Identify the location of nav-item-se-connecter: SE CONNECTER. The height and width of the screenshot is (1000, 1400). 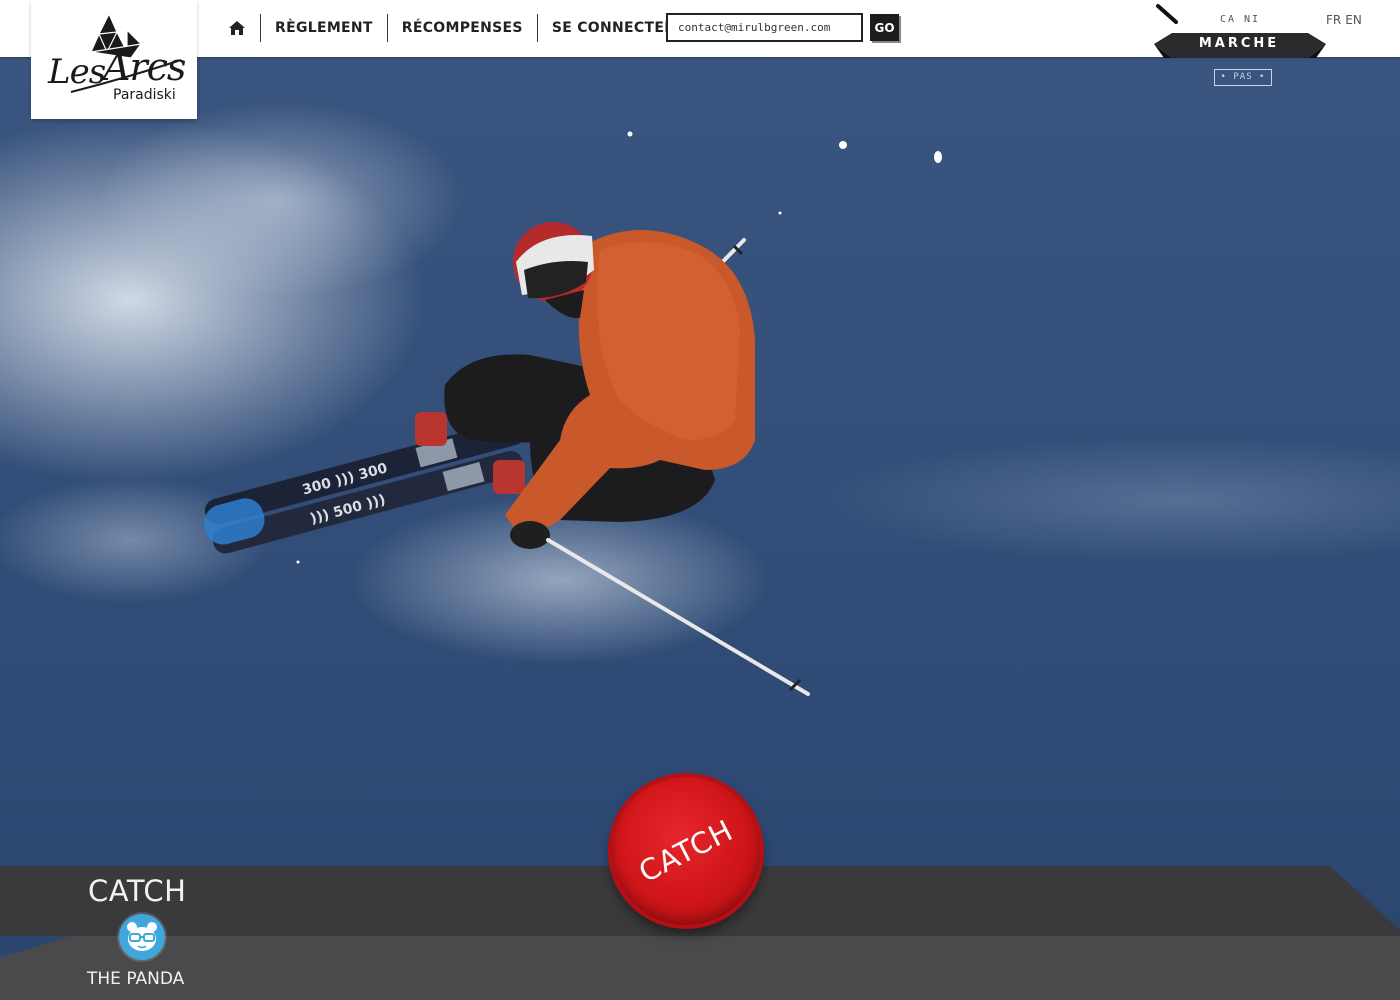
(613, 28).